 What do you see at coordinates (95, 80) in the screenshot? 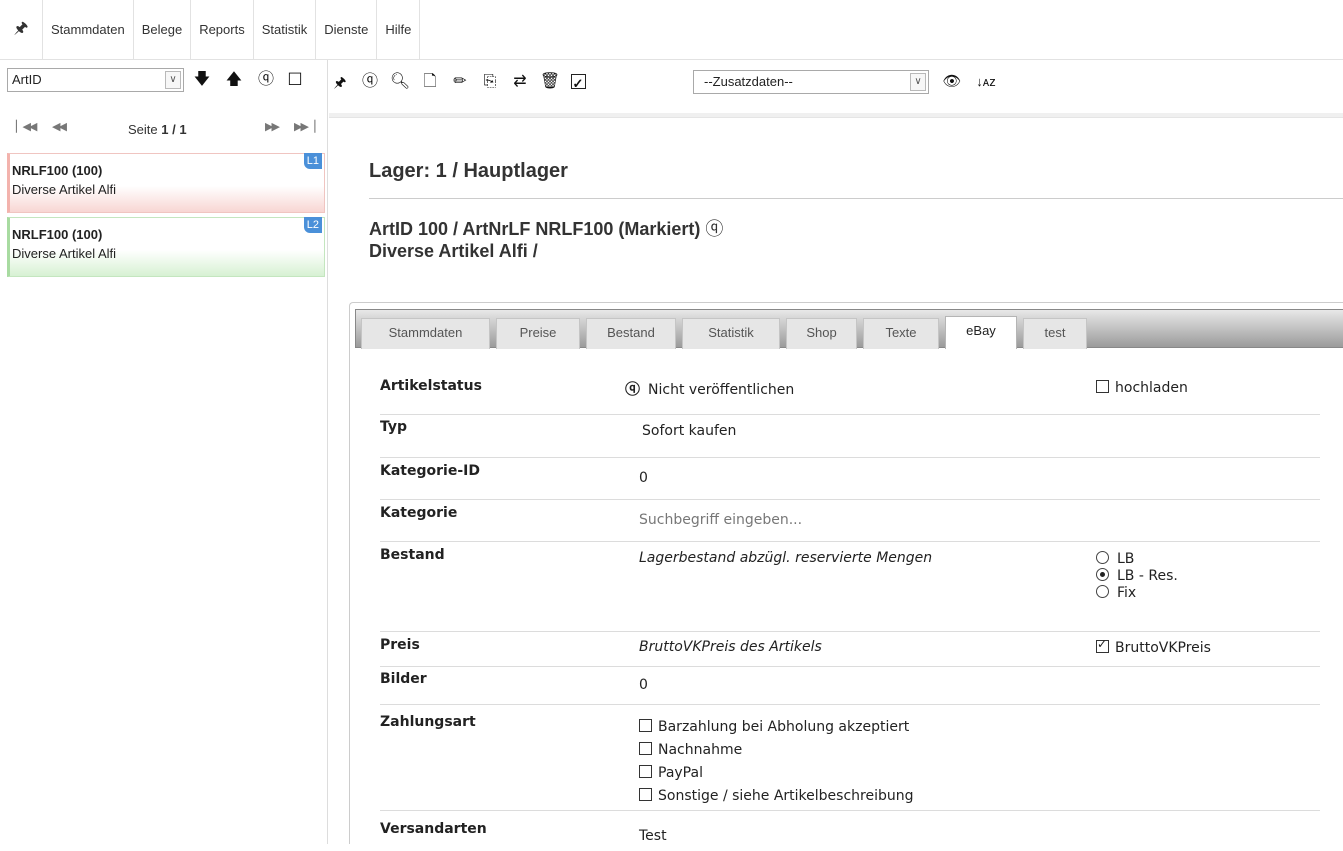
I see `sort-field-select: ArtID ∨` at bounding box center [95, 80].